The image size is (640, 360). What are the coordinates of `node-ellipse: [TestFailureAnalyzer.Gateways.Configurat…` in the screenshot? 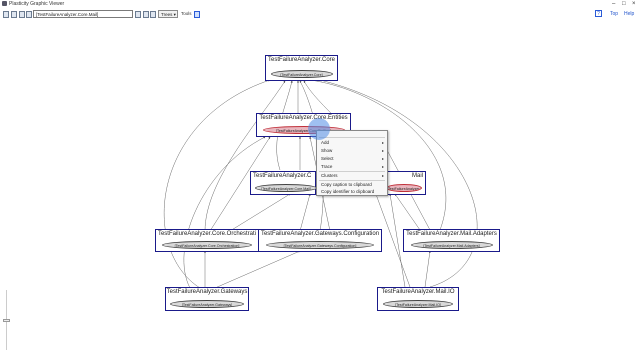 It's located at (320, 245).